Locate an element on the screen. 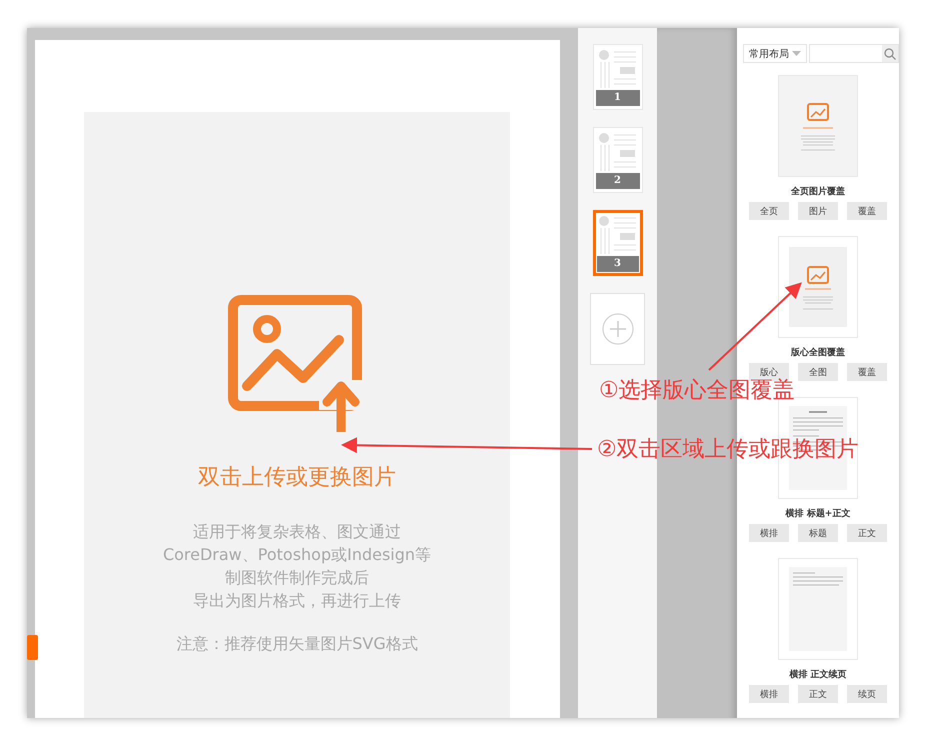 The image size is (927, 747). description-line: CoreDraw、Potoshop或Indesign等 is located at coordinates (297, 555).